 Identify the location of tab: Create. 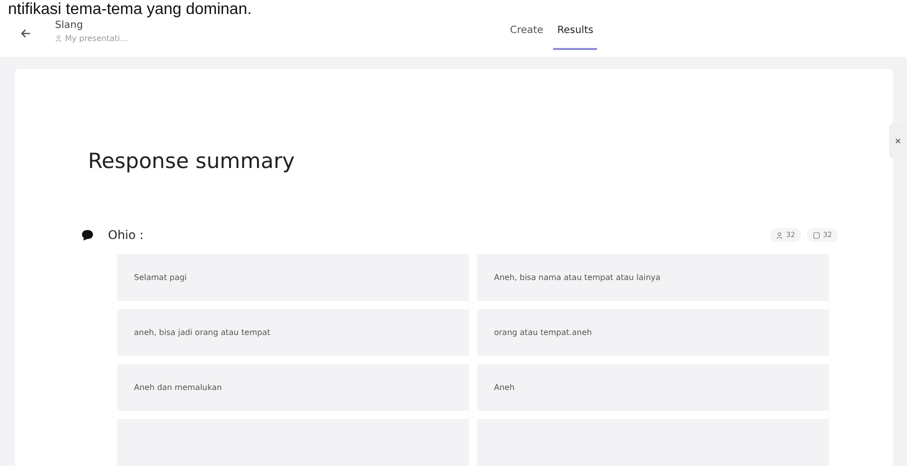
(527, 35).